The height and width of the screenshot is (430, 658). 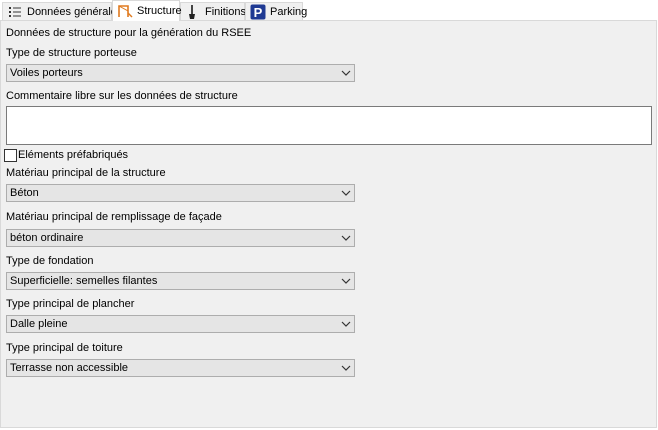 I want to click on structure-type-select: Voiles porteurs, so click(x=180, y=73).